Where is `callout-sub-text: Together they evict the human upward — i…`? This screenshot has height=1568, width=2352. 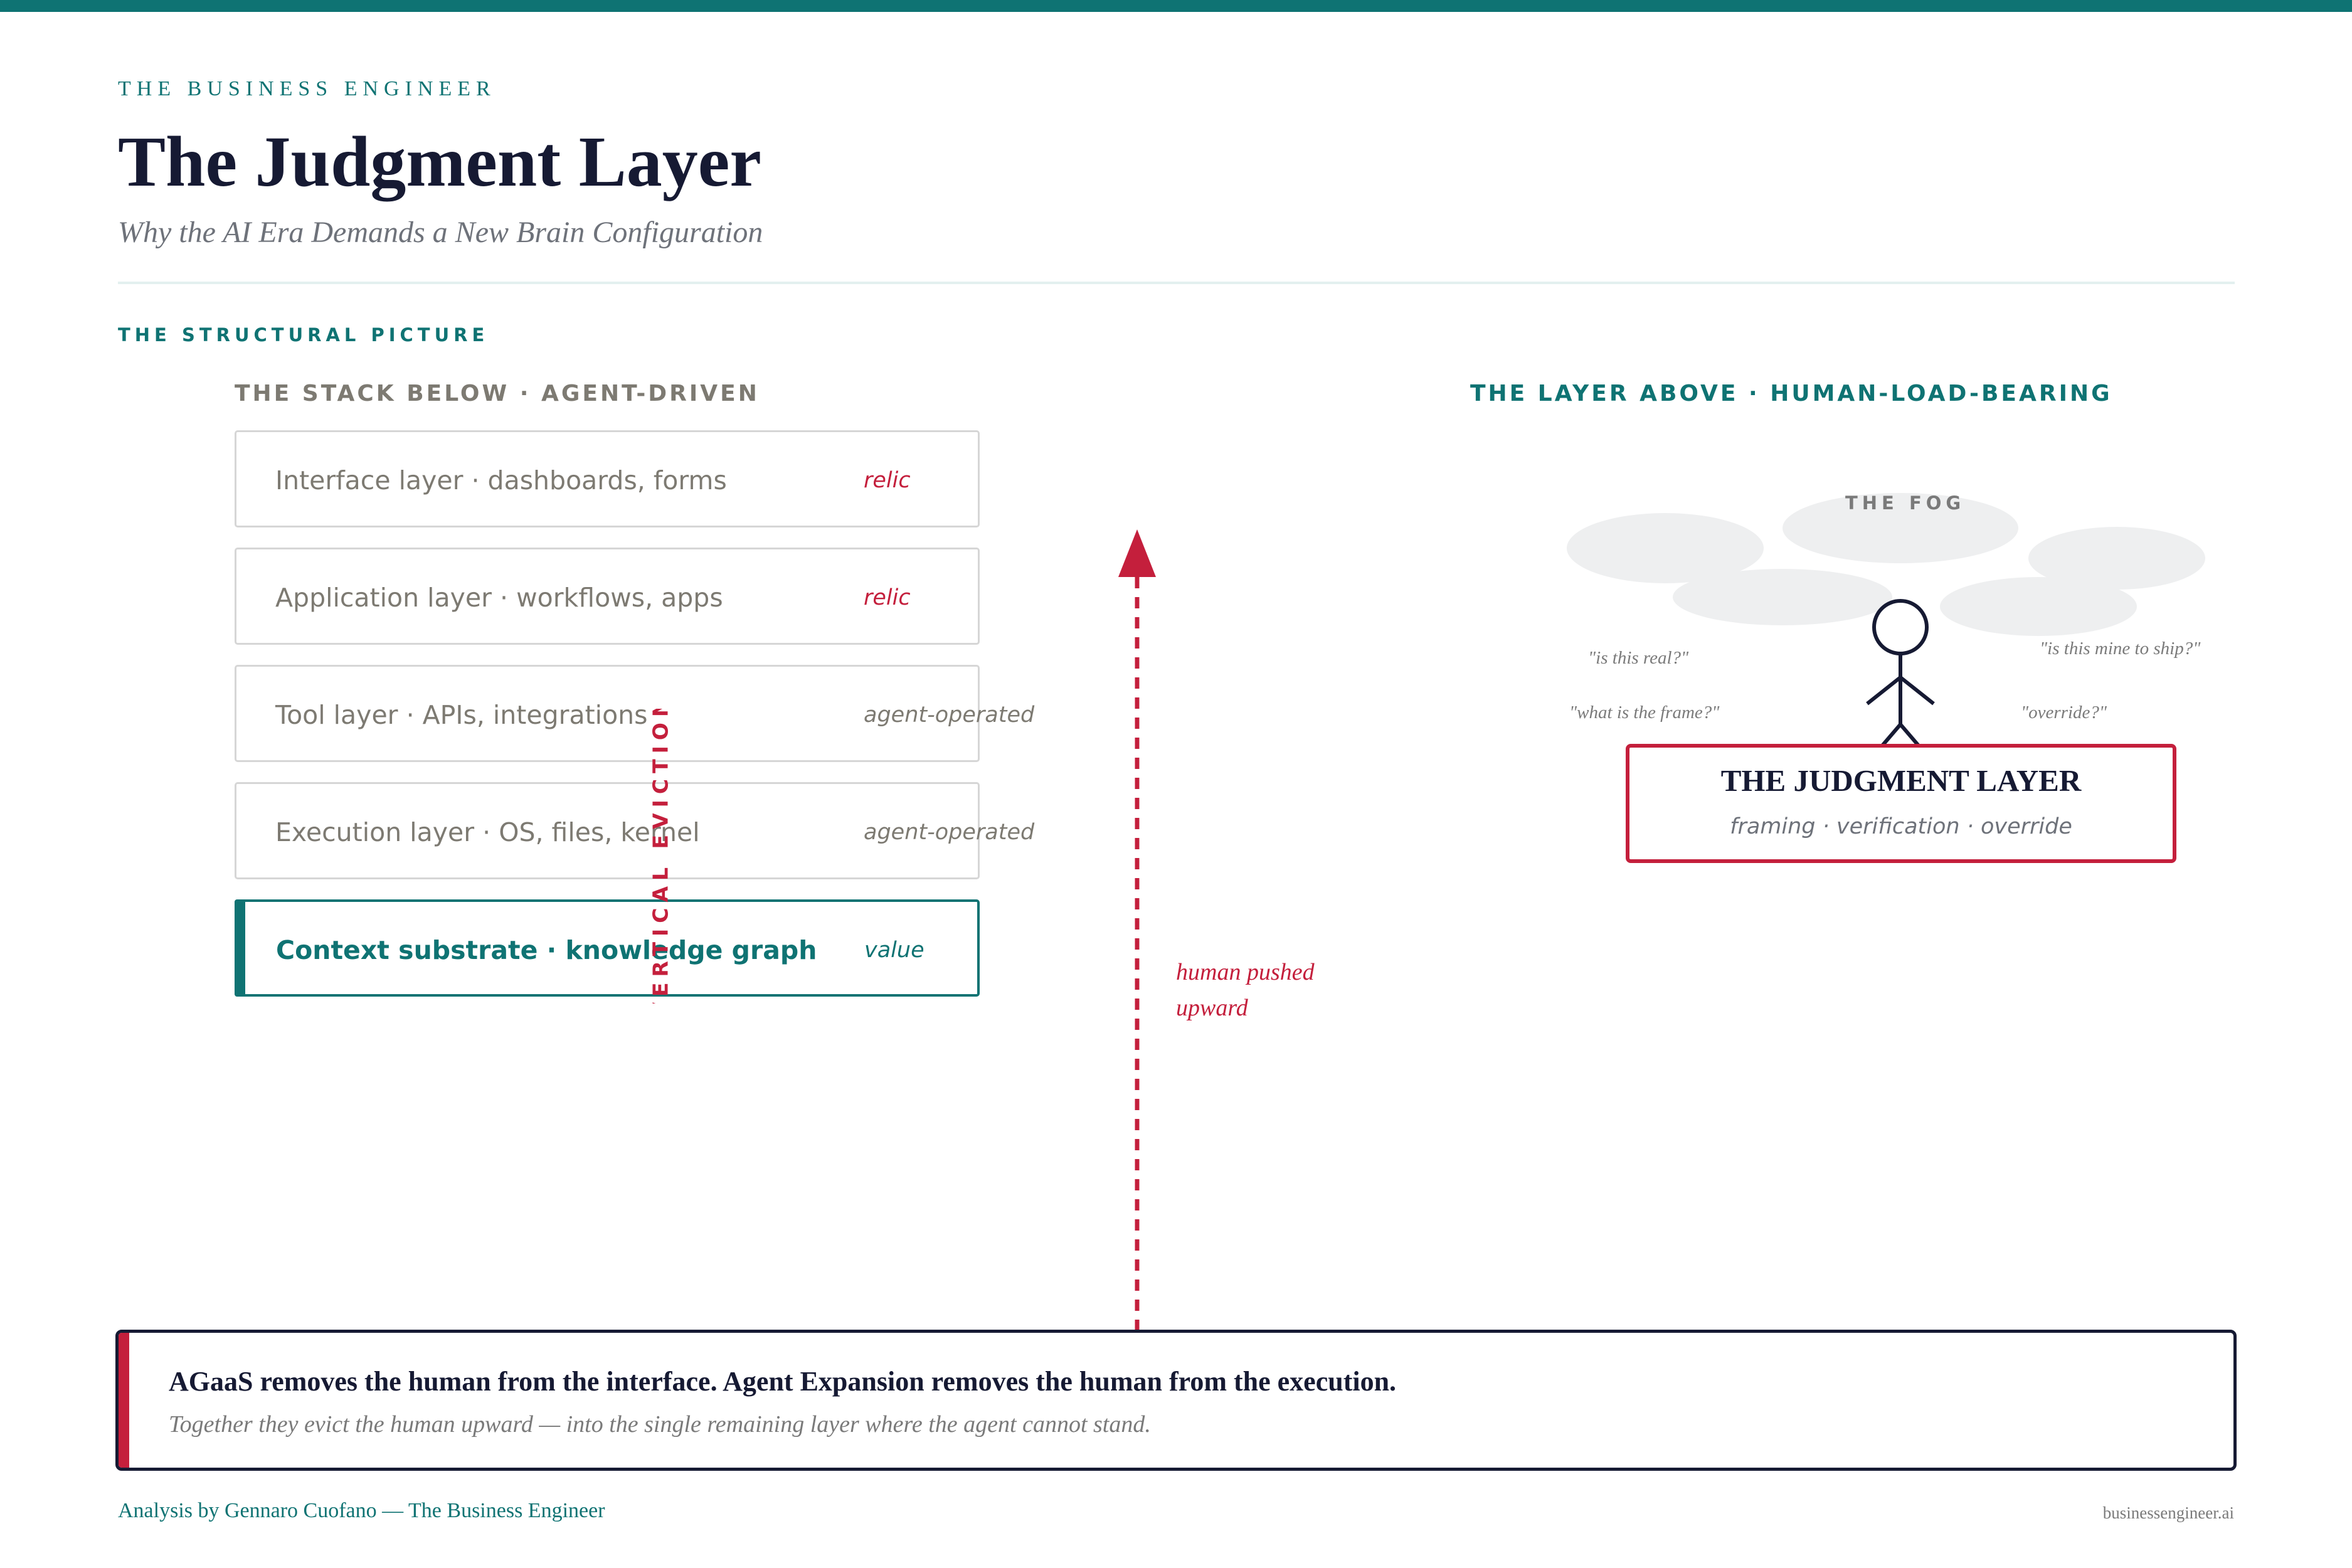 callout-sub-text: Together they evict the human upward — i… is located at coordinates (660, 1424).